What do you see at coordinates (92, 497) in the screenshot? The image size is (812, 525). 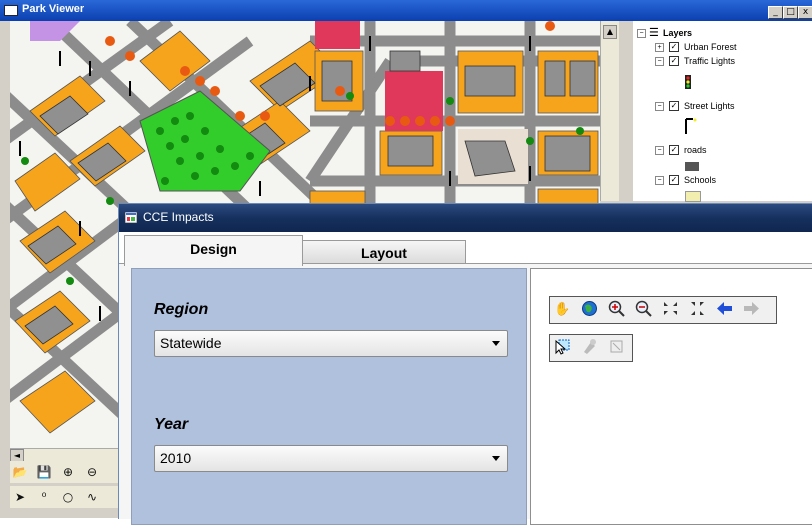 I see `curve-draw-icon: ∿` at bounding box center [92, 497].